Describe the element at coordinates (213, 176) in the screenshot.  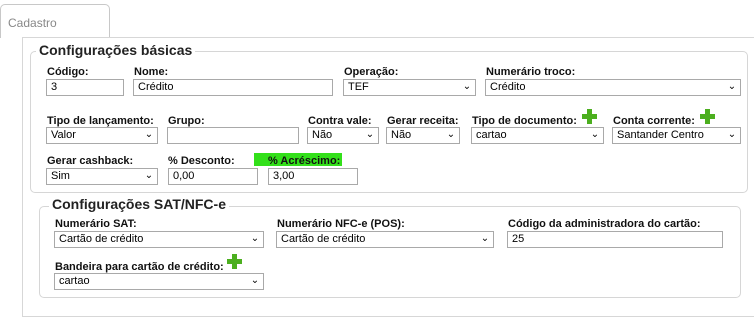
I see `desconto-input: 0,00` at that location.